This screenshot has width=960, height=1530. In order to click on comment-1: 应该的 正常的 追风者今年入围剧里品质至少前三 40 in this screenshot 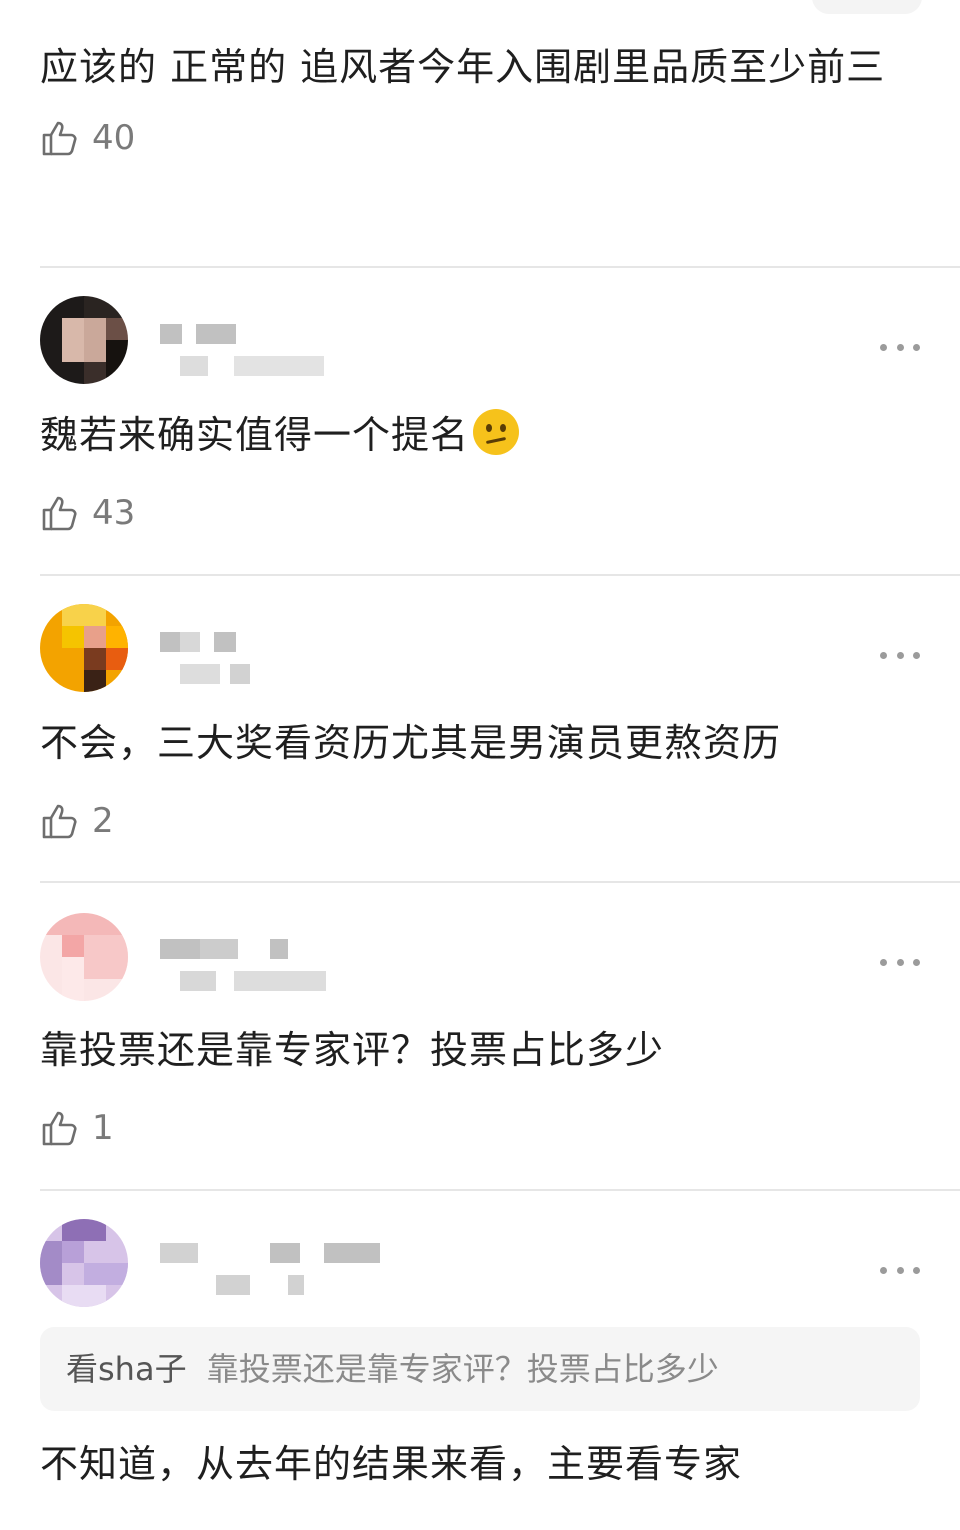, I will do `click(480, 101)`.